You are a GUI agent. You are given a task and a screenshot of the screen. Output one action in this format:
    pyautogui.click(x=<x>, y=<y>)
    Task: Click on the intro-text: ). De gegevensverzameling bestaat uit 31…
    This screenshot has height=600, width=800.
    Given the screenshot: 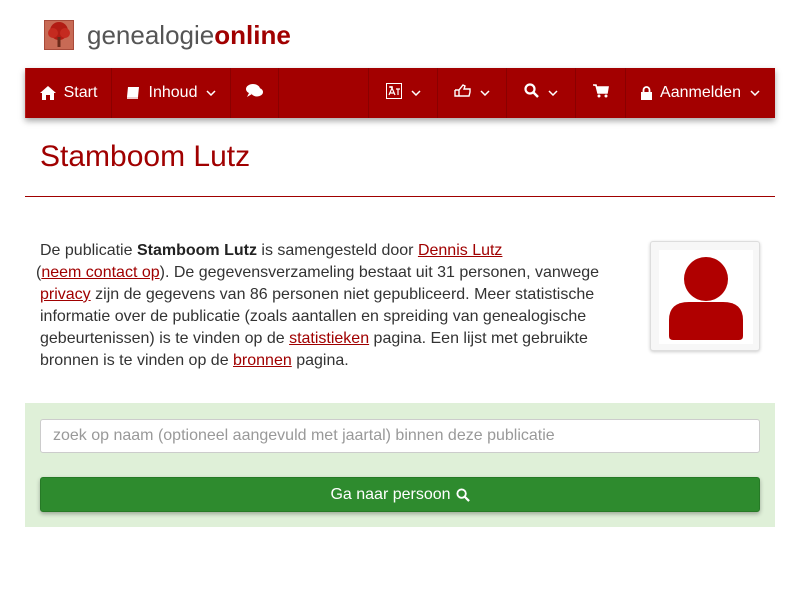 What is the action you would take?
    pyautogui.click(x=379, y=272)
    